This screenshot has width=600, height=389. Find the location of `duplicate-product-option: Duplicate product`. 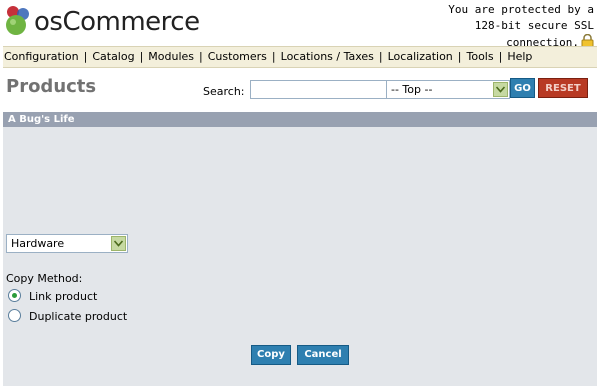

duplicate-product-option: Duplicate product is located at coordinates (67, 316).